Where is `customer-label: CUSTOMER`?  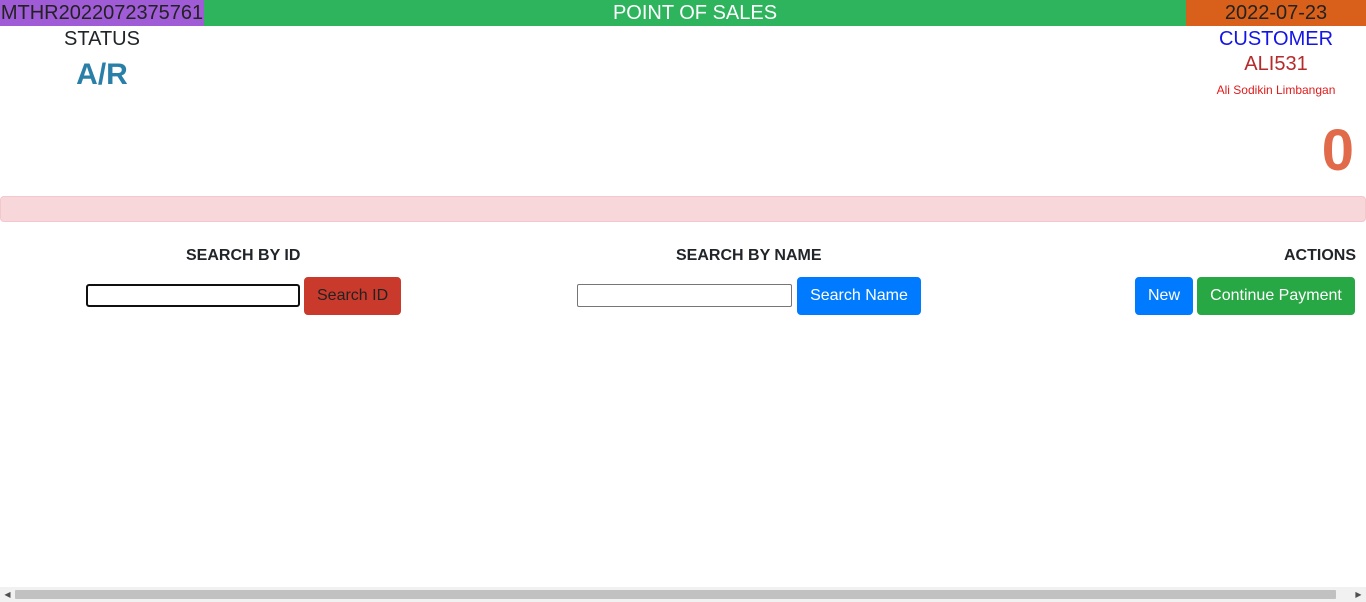
customer-label: CUSTOMER is located at coordinates (1276, 39).